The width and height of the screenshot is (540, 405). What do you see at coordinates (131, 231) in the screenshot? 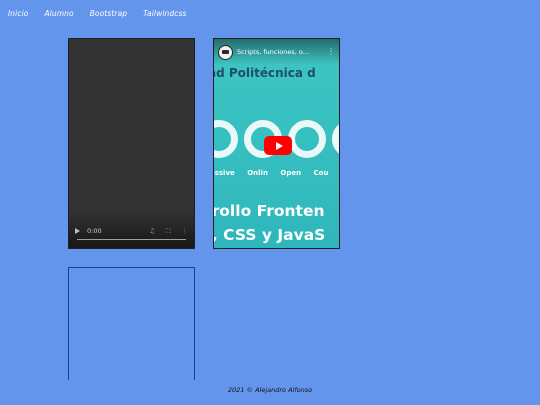
I see `video-controls: 0:00 ♫ ⛶ ⋮` at bounding box center [131, 231].